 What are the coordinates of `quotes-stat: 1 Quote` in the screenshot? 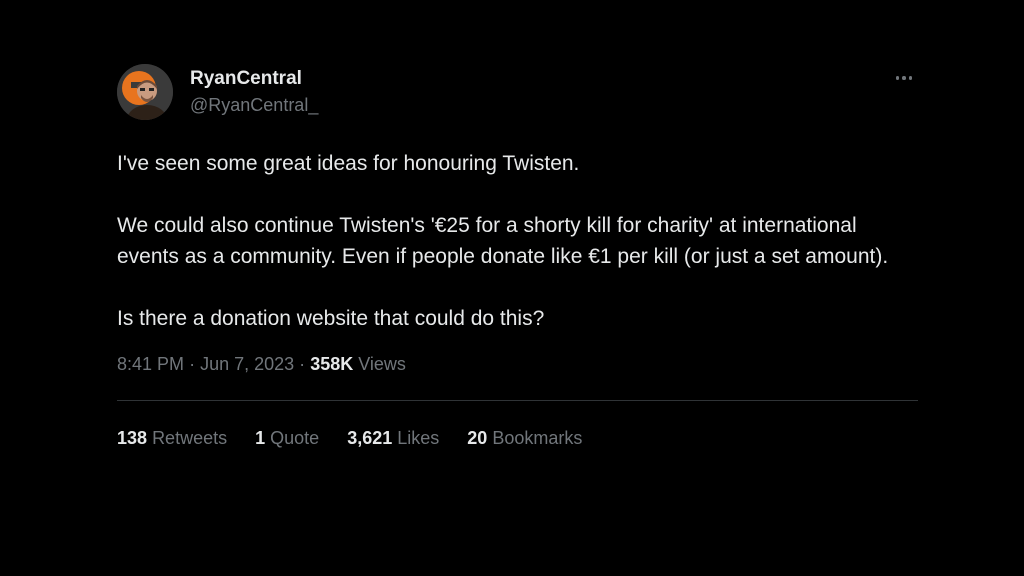 It's located at (287, 438).